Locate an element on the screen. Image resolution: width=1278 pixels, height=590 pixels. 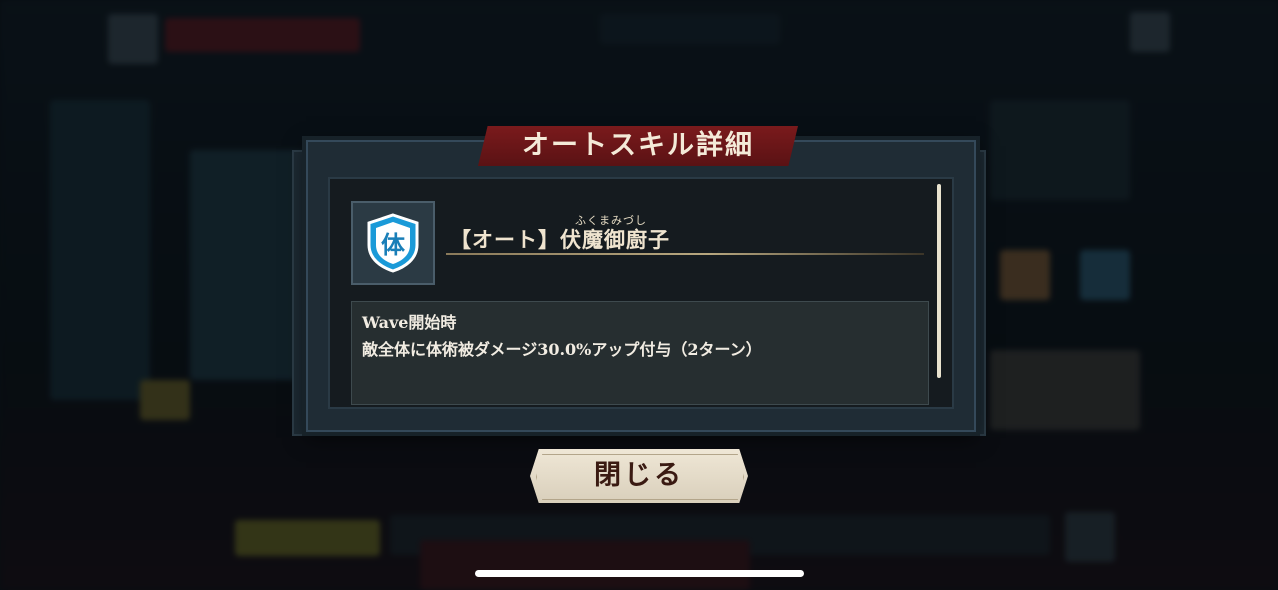
shield-glyph: 体 is located at coordinates (393, 245).